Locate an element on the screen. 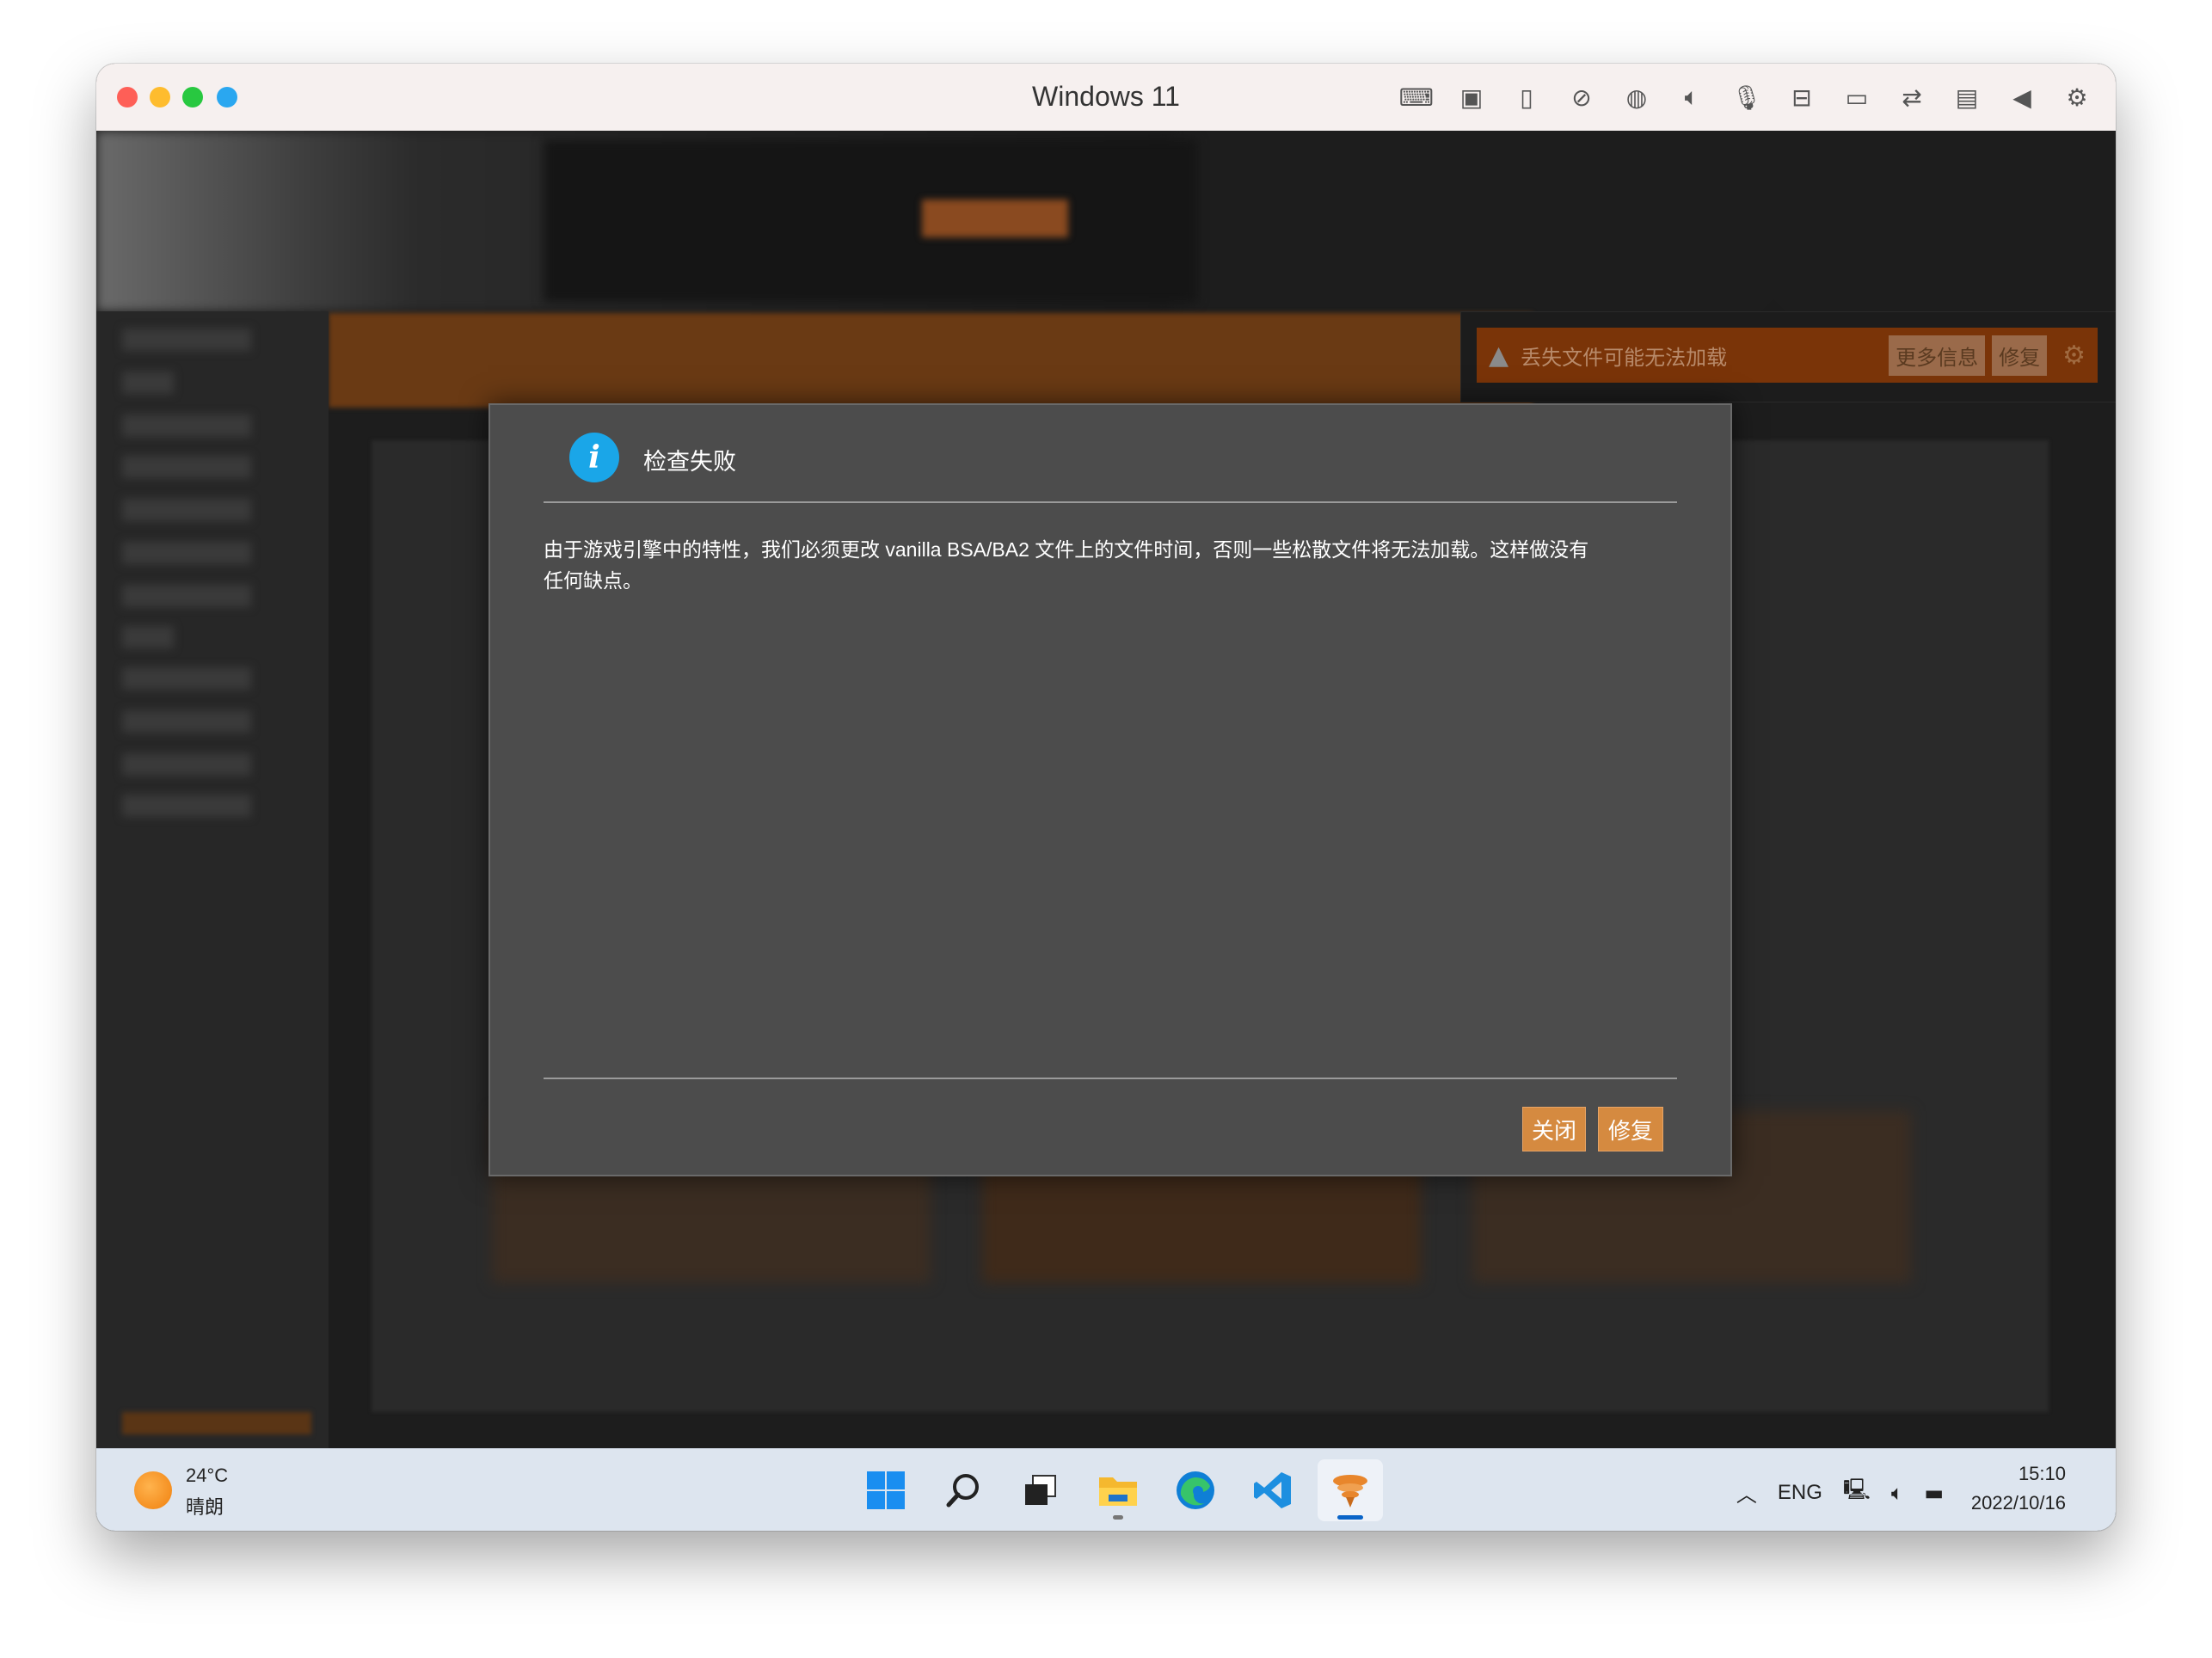 This screenshot has height=1658, width=2212. vortex-icon is located at coordinates (1350, 1492).